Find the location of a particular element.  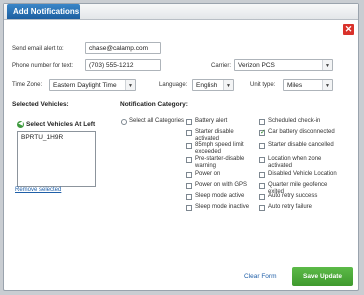

carrier-label: Carrier: is located at coordinates (221, 66).